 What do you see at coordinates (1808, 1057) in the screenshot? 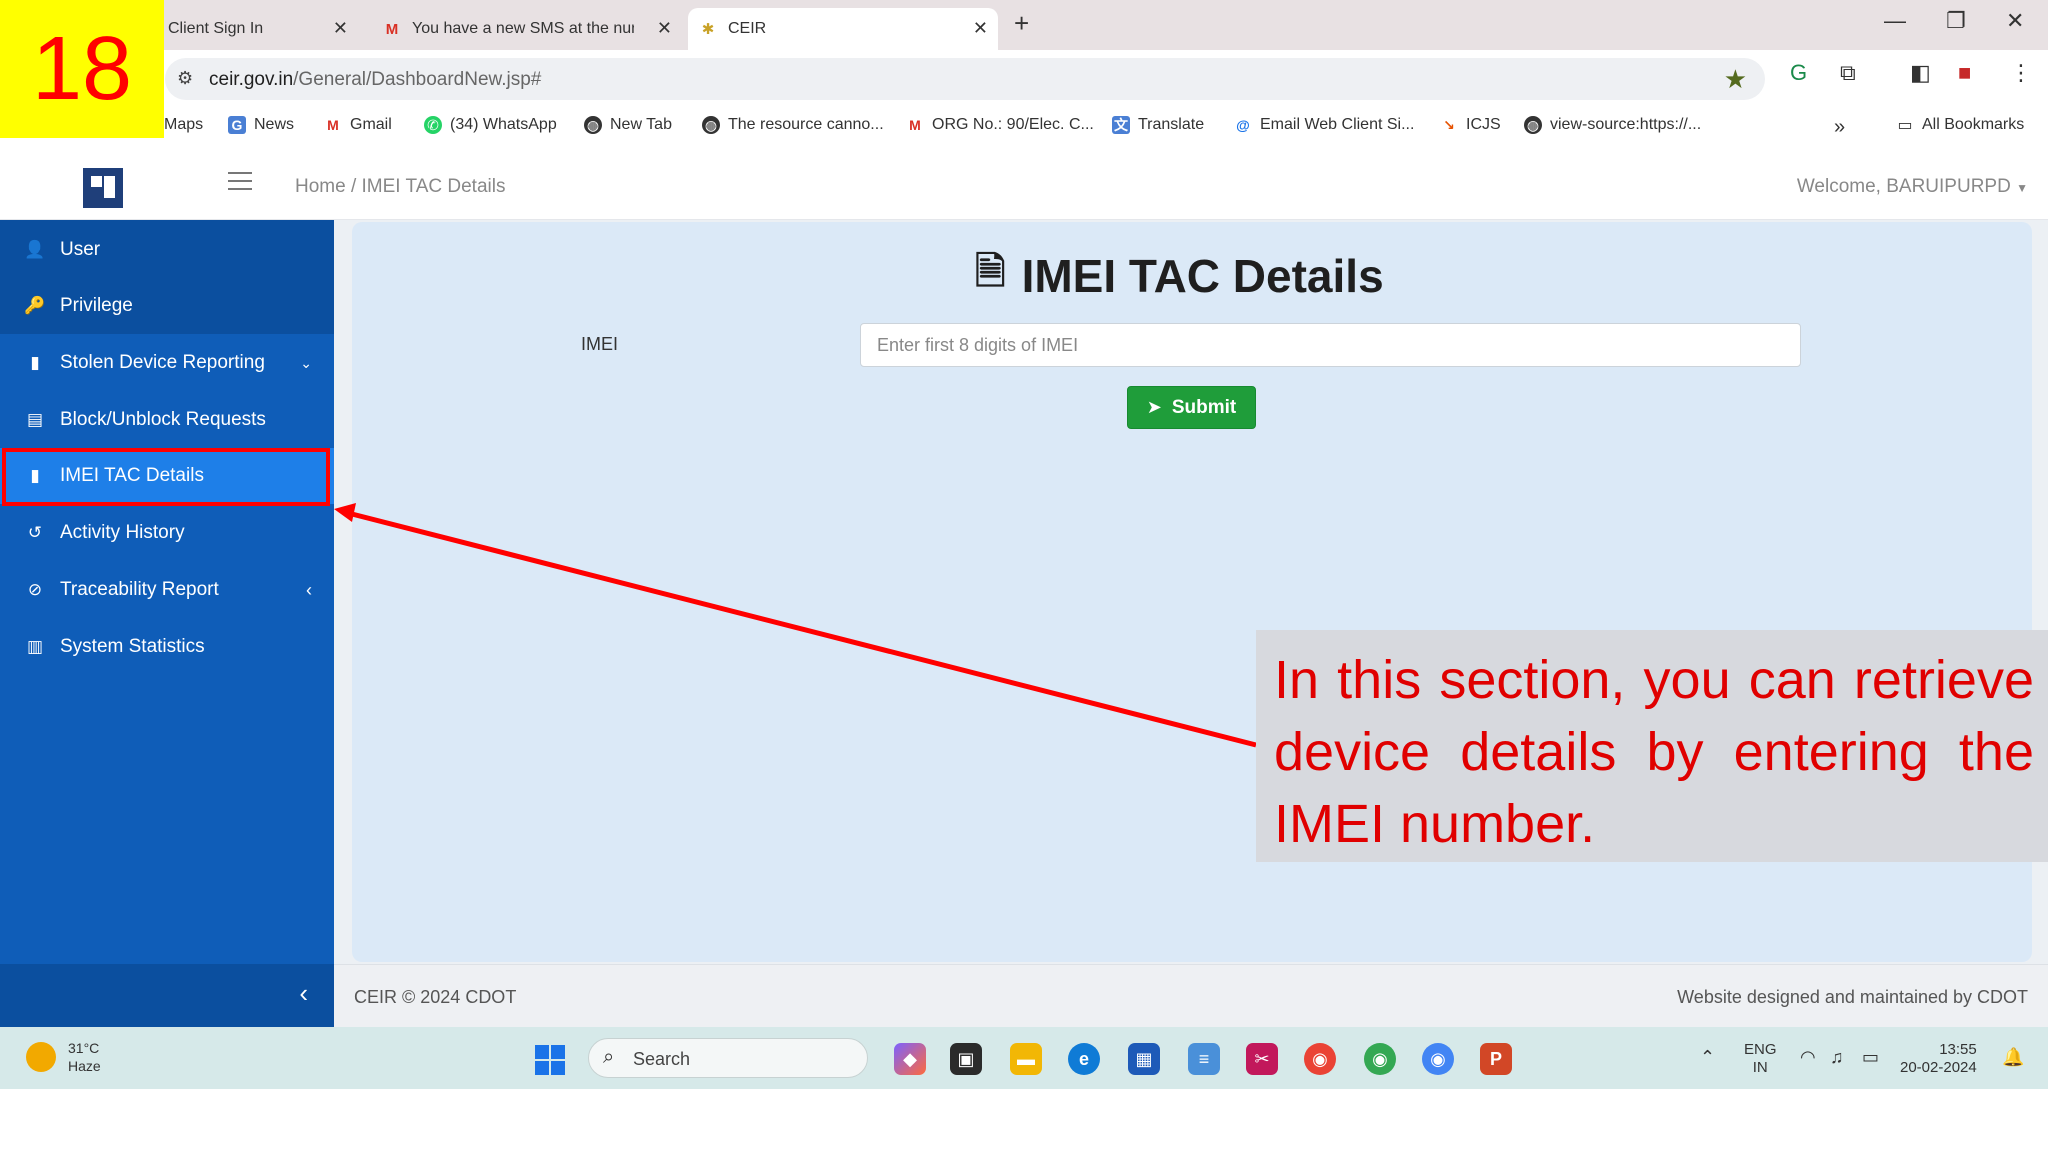
I see `wifi-icon: ◠` at bounding box center [1808, 1057].